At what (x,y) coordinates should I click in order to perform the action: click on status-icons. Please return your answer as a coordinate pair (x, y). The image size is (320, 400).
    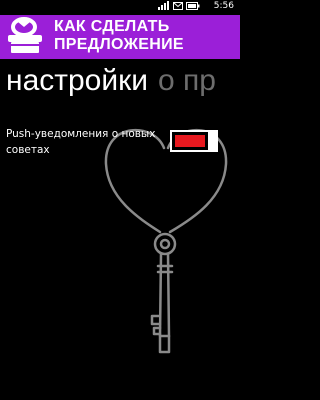
    Looking at the image, I should click on (179, 5).